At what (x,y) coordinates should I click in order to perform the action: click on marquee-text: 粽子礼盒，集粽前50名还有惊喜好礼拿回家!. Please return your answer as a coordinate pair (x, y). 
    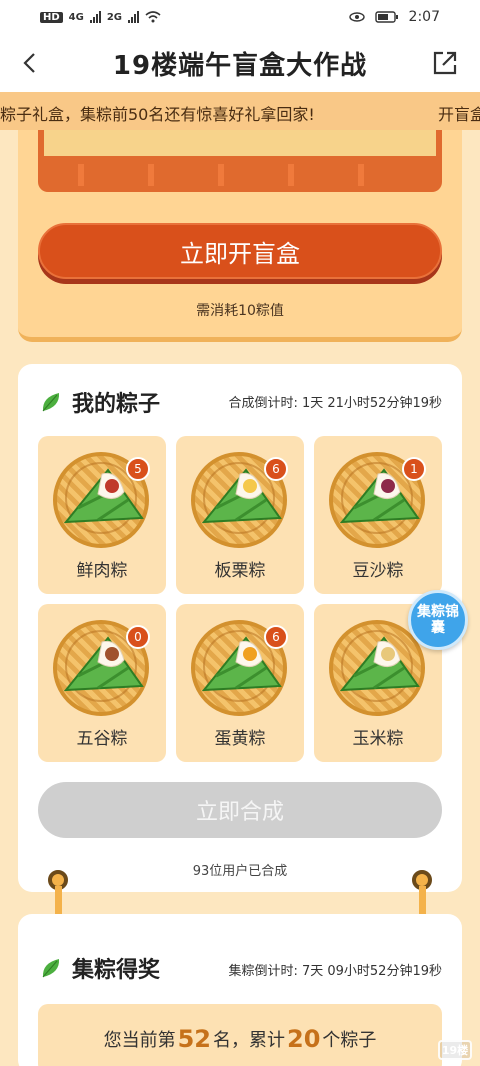
    Looking at the image, I should click on (157, 114).